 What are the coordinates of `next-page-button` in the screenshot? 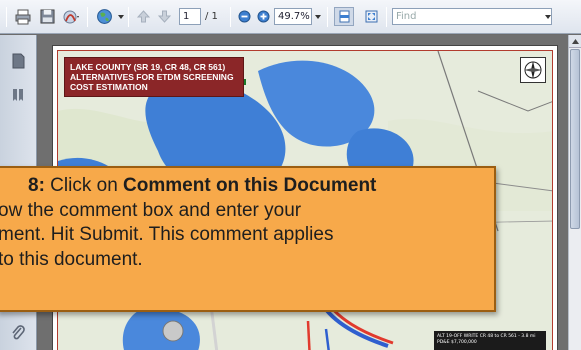 It's located at (164, 16).